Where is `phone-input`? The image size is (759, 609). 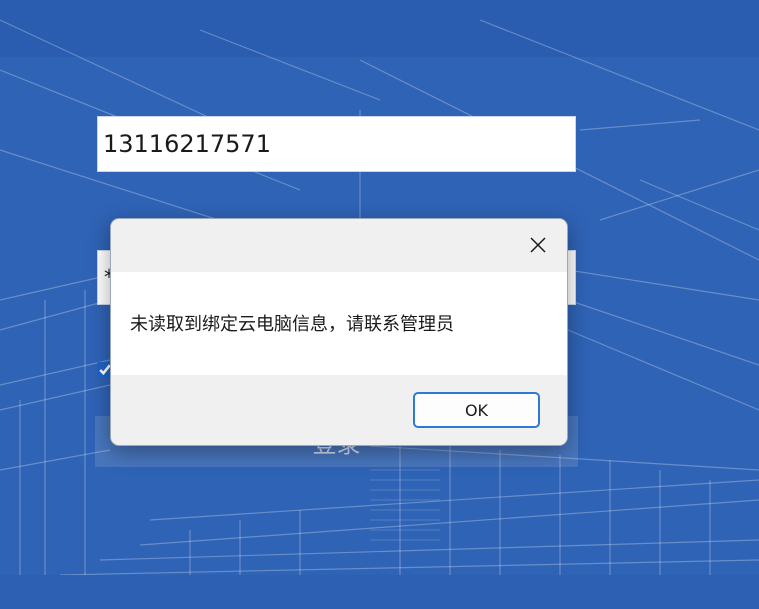
phone-input is located at coordinates (336, 144).